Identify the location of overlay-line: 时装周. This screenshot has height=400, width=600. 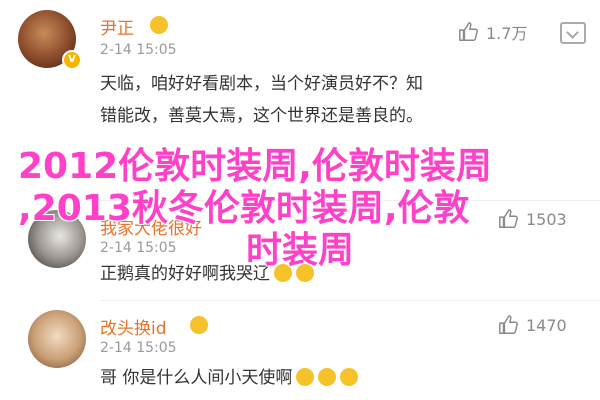
(300, 250).